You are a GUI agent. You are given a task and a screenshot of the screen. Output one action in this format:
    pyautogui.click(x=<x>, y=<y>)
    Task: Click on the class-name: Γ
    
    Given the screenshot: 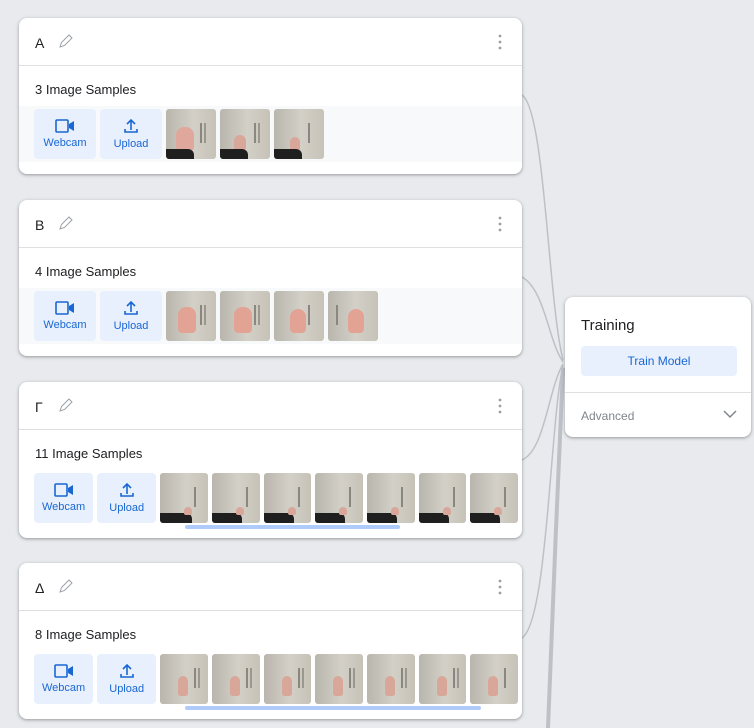 What is the action you would take?
    pyautogui.click(x=39, y=407)
    